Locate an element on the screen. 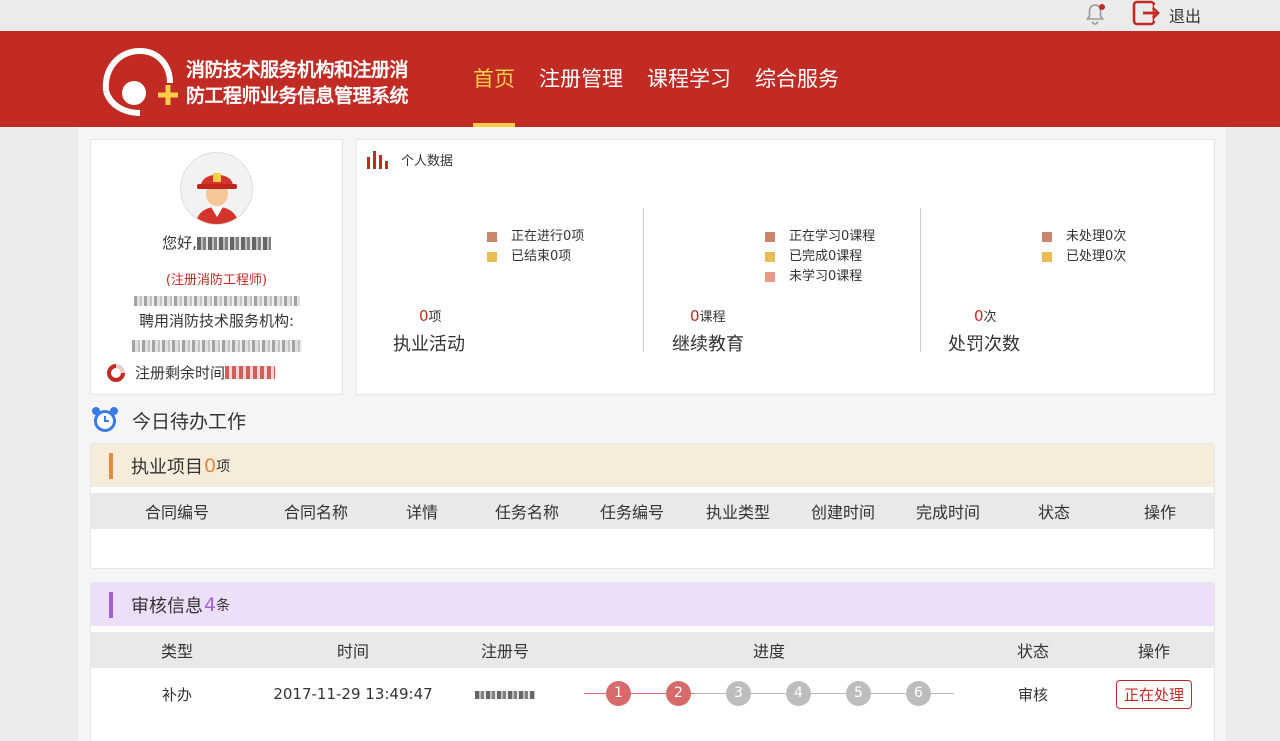 This screenshot has height=741, width=1280. legend-item: 已处理0次 is located at coordinates (1084, 257).